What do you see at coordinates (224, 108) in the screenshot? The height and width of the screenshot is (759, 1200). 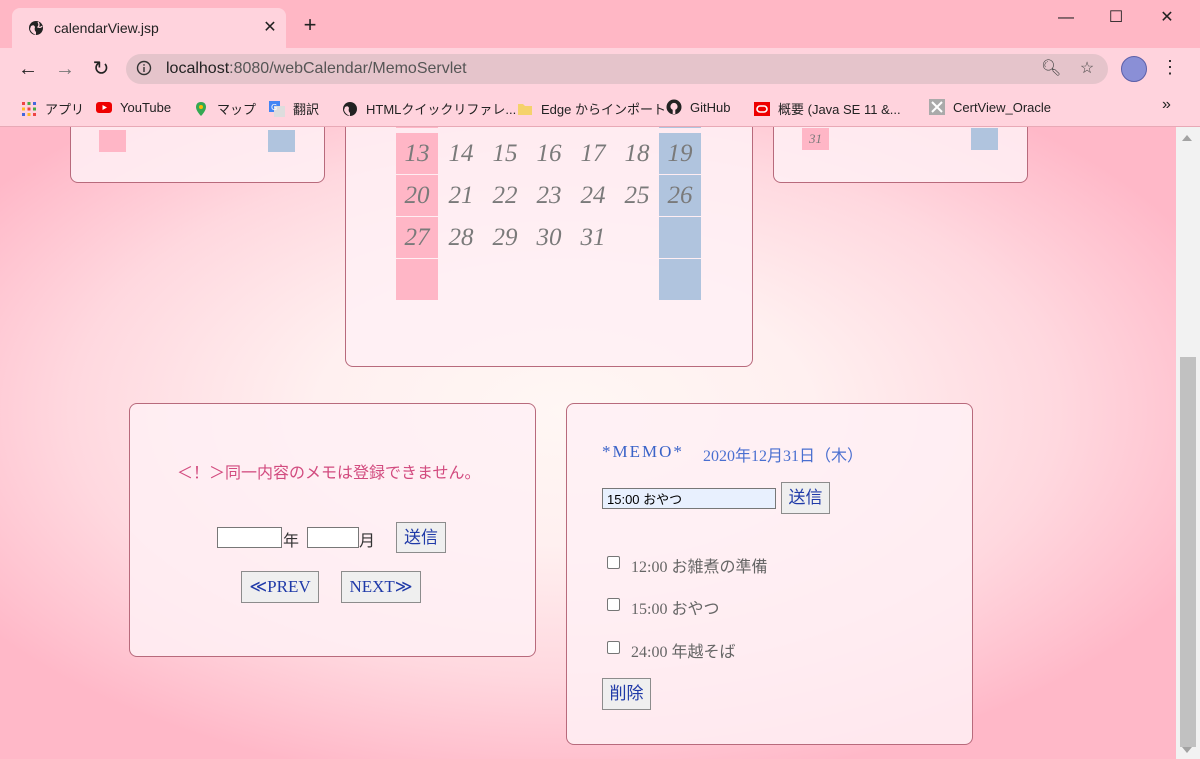 I see `bookmark-maps: マップ` at bounding box center [224, 108].